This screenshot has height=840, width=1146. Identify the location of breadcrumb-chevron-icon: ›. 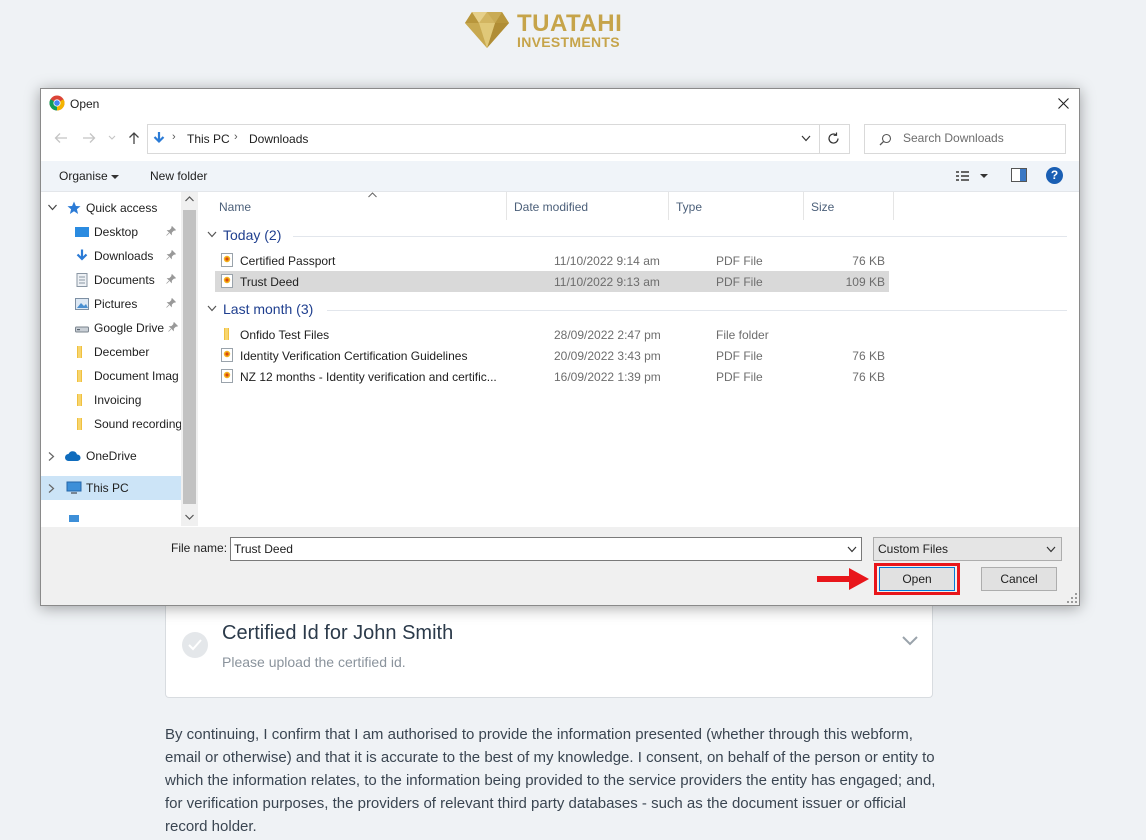
(174, 137).